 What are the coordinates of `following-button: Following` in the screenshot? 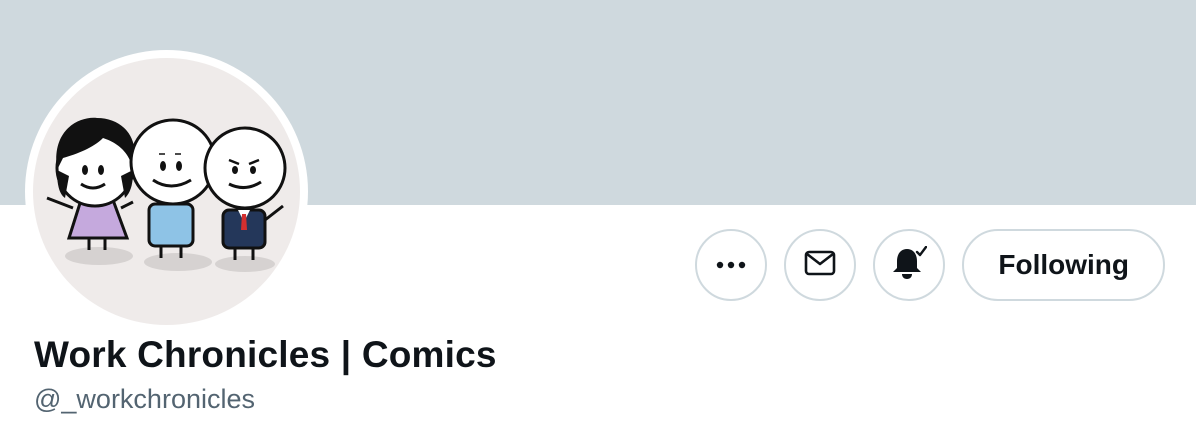 It's located at (1063, 265).